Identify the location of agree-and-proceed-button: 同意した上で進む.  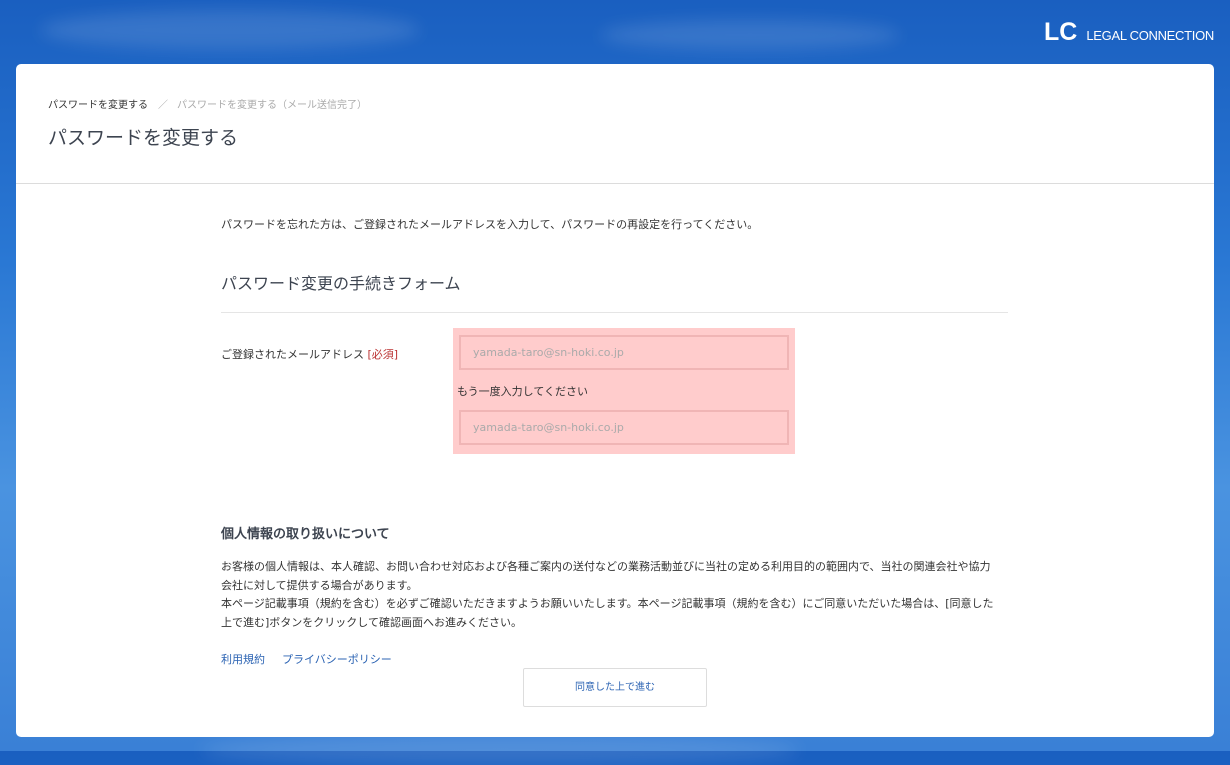
(615, 687).